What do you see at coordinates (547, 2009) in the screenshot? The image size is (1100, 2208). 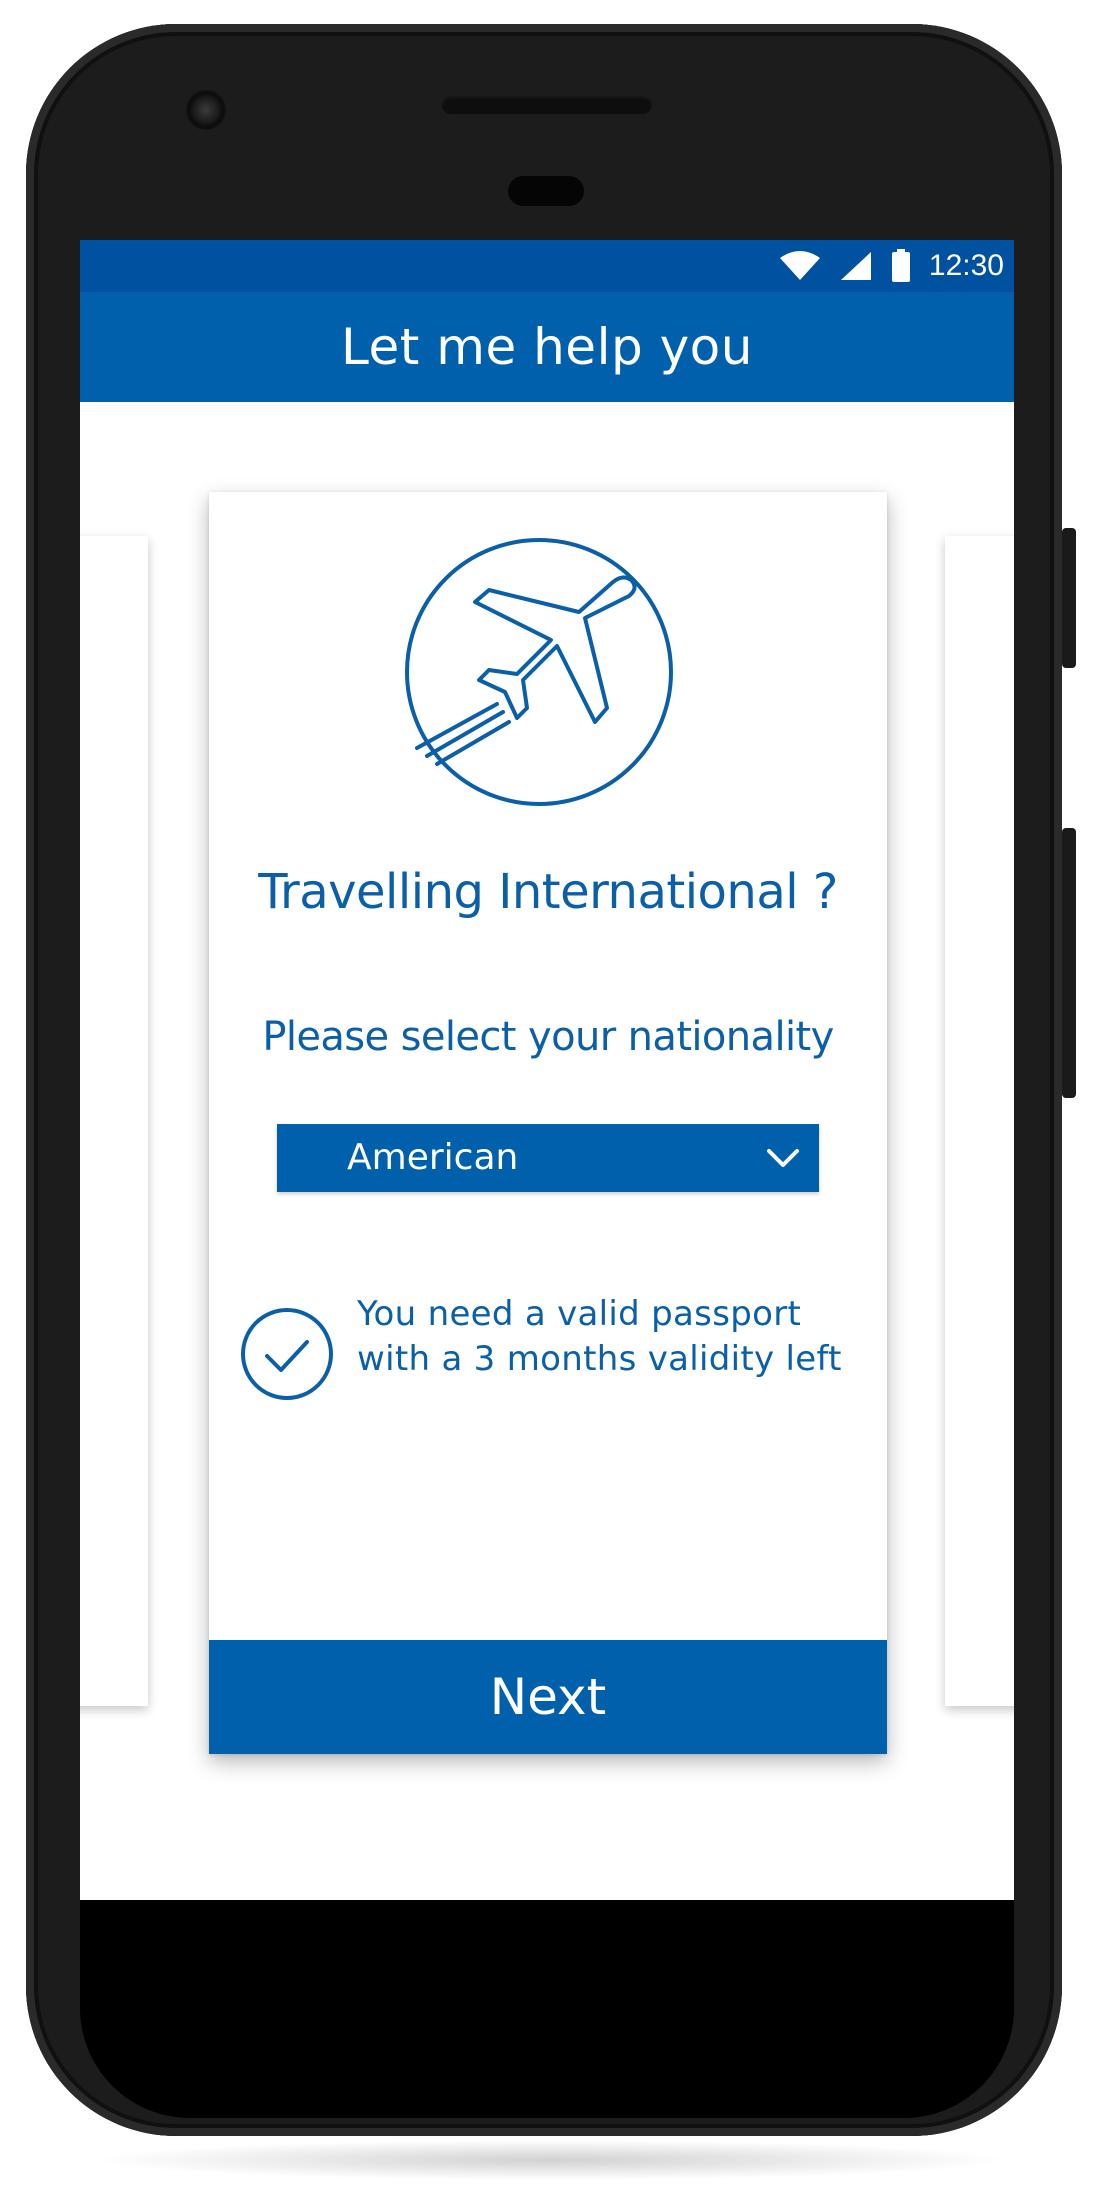 I see `phone-bottom-bezel` at bounding box center [547, 2009].